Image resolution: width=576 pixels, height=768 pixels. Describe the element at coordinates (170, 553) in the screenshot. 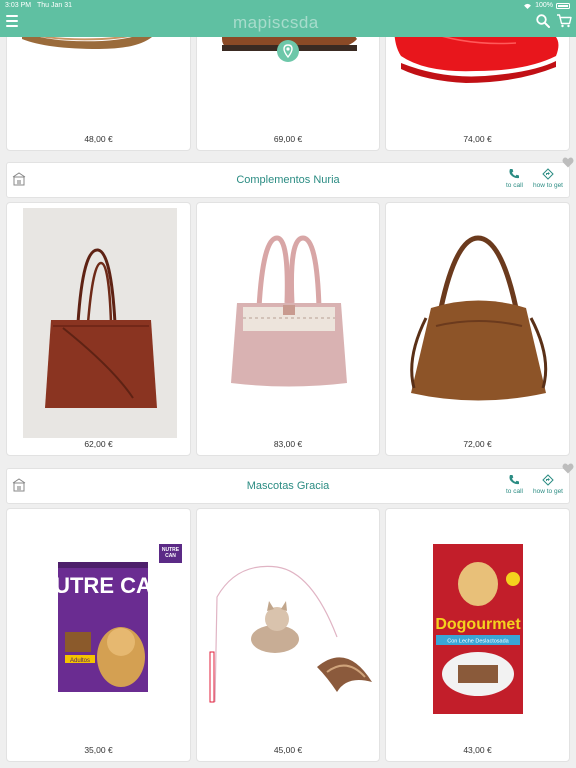

I see `nutrecan-badge: NUTRE CAN` at that location.